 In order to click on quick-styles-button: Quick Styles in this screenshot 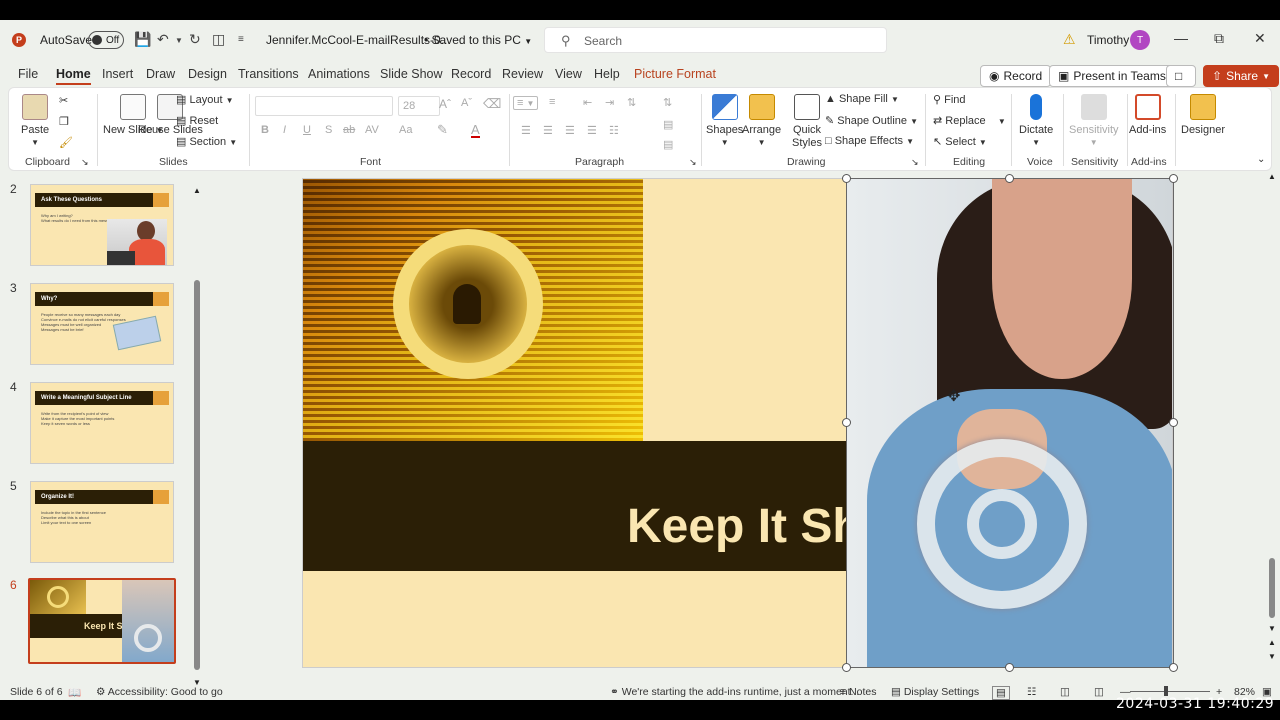, I will do `click(807, 122)`.